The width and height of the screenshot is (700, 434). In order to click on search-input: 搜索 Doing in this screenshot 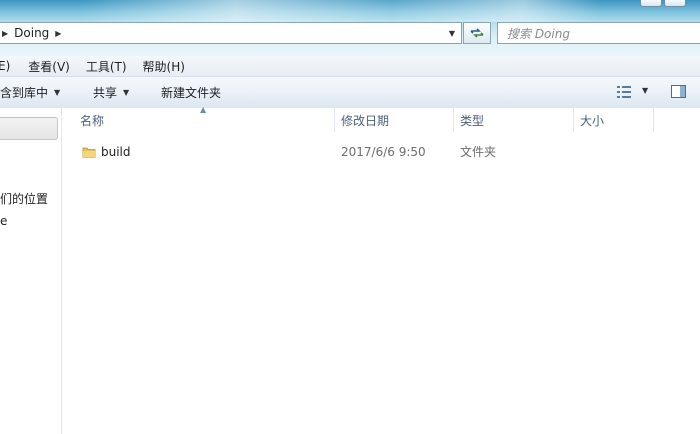, I will do `click(598, 33)`.